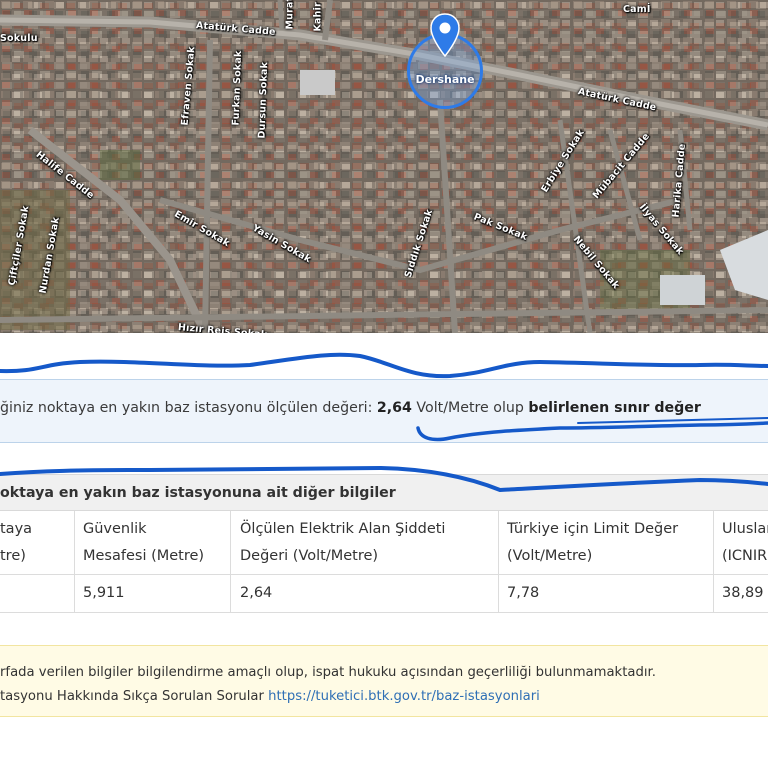 The image size is (768, 768). I want to click on street-label: Kahir, so click(318, 17).